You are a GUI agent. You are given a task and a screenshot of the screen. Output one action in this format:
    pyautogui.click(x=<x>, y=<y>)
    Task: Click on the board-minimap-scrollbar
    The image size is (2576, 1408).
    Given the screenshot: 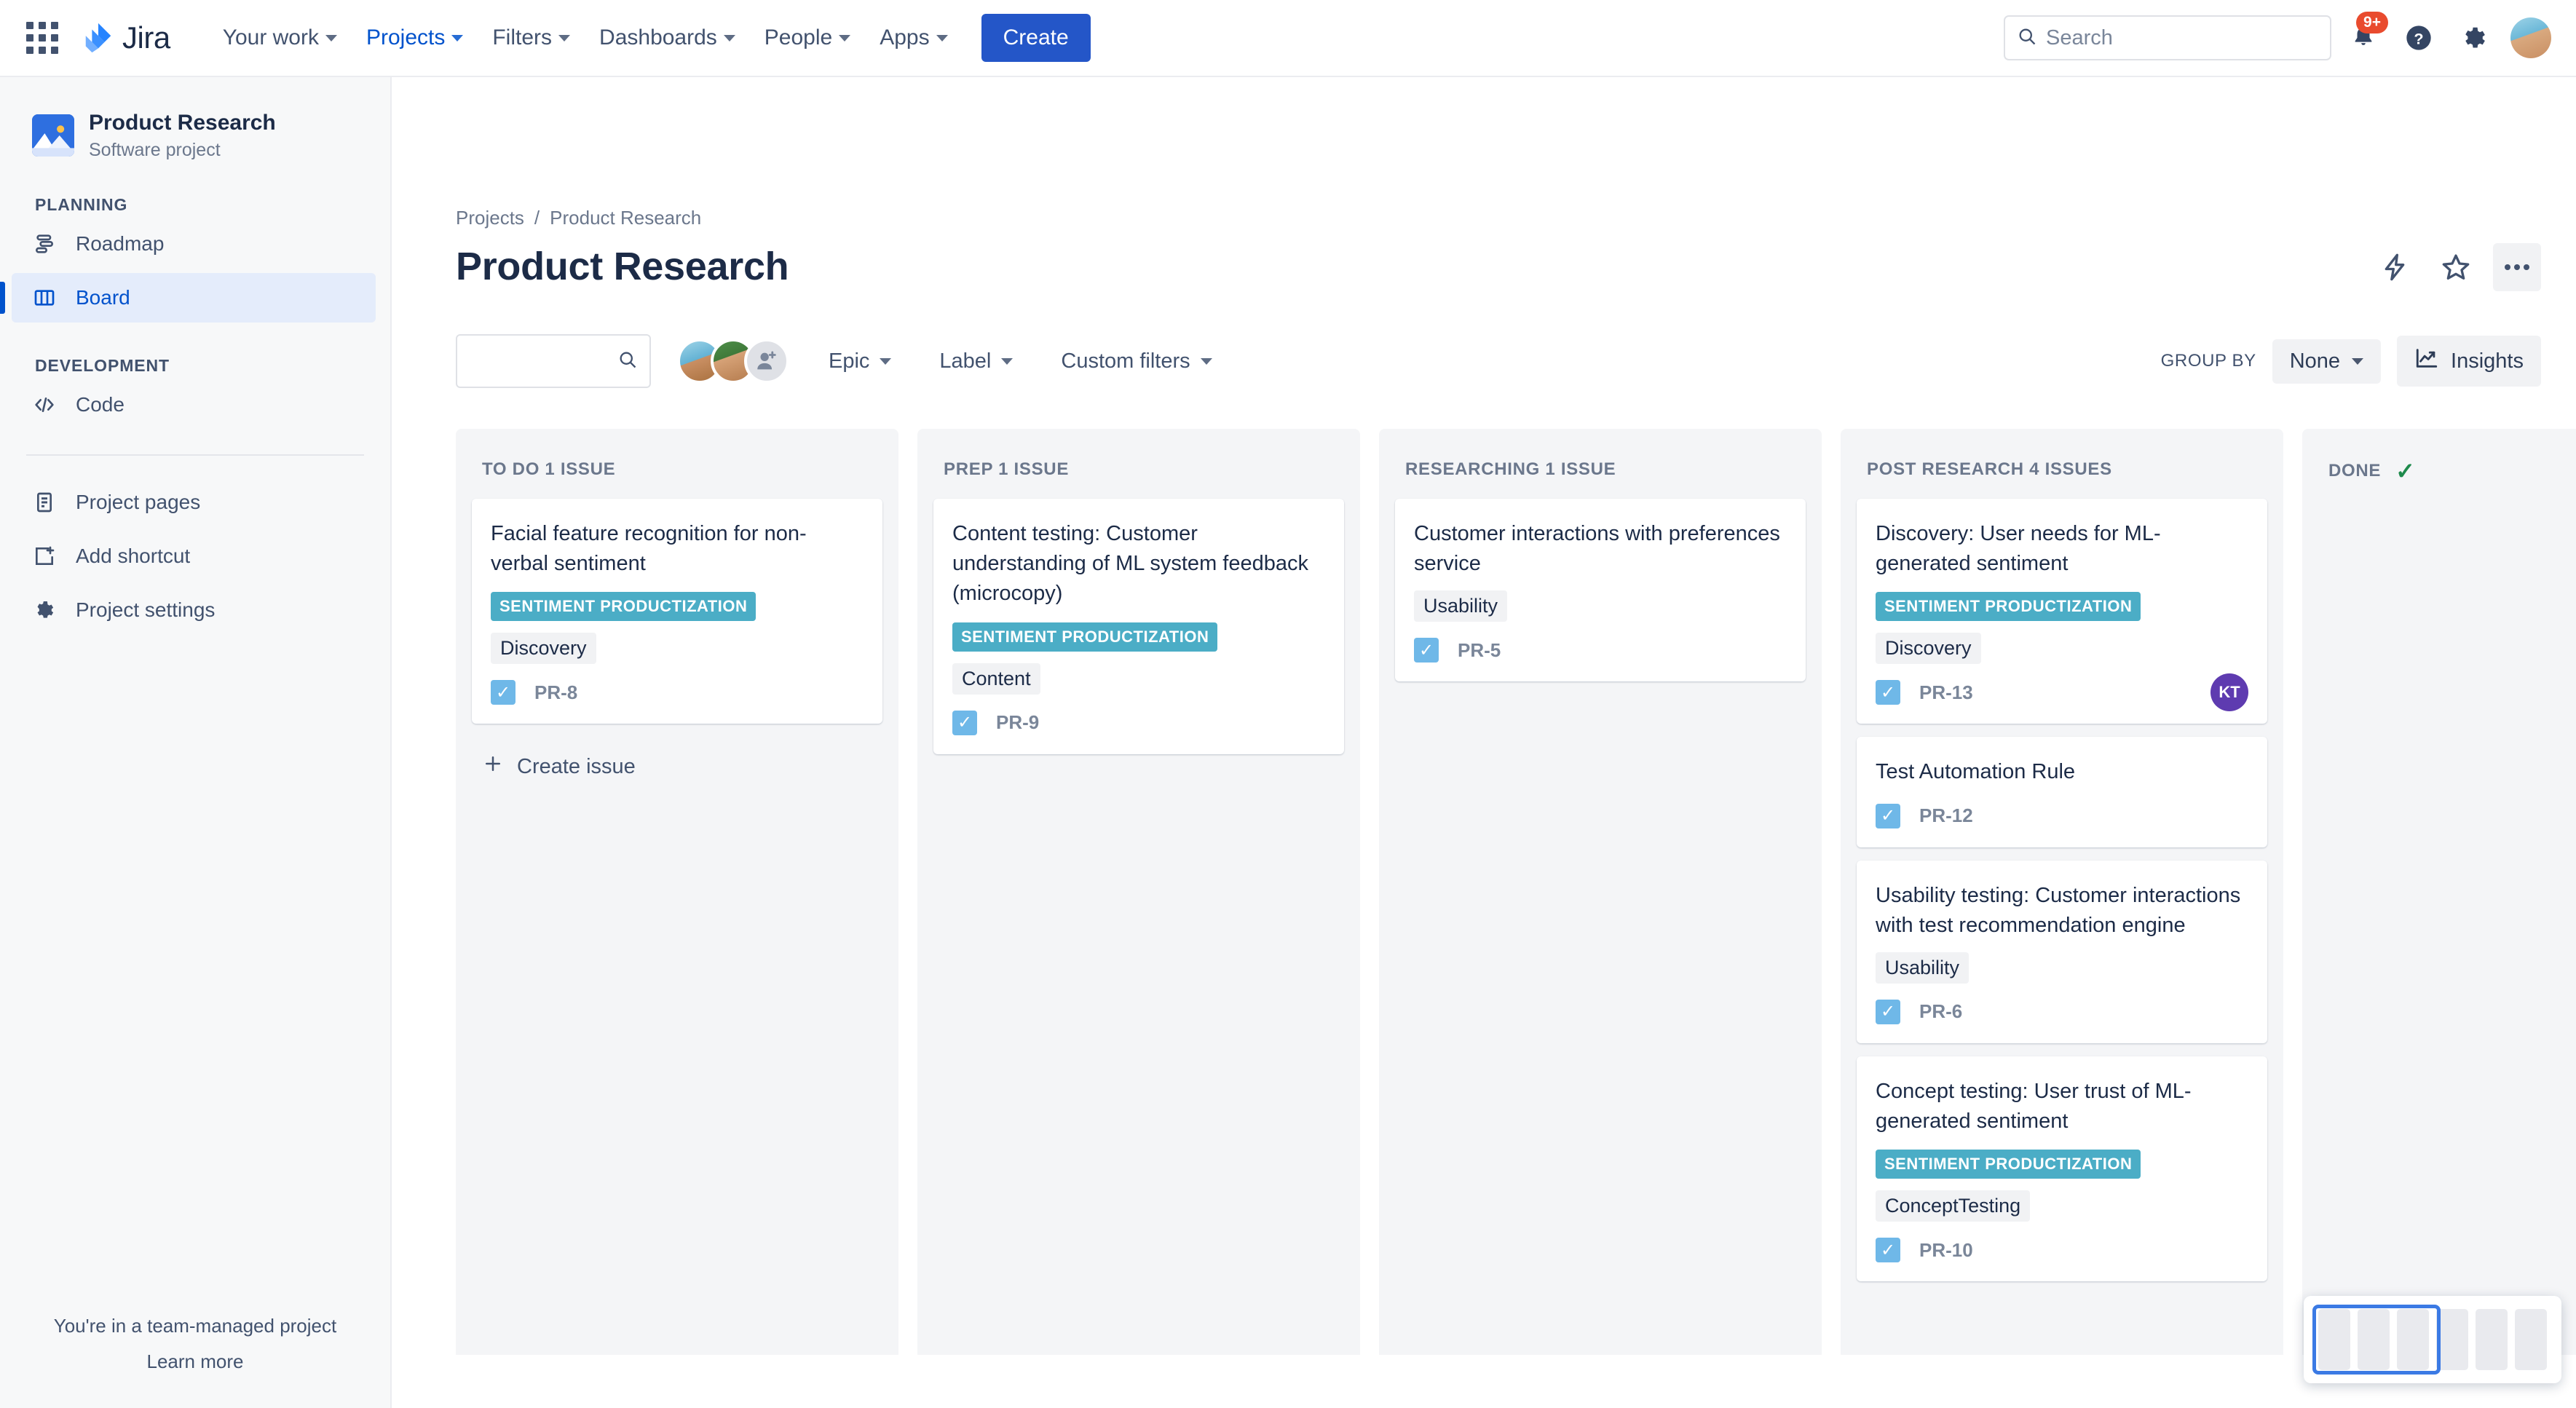 What is the action you would take?
    pyautogui.click(x=2432, y=1339)
    